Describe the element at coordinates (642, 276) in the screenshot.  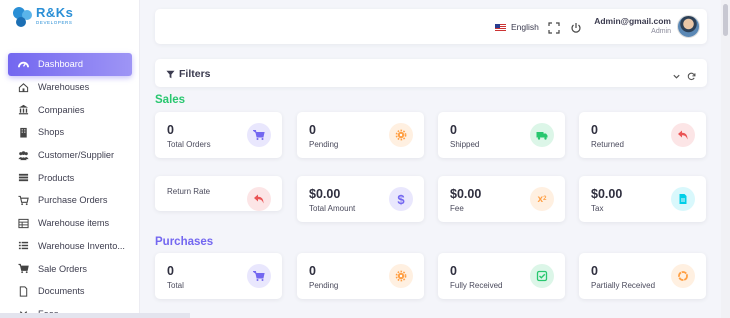
I see `stat-card-partially-received: 0 Partially Received` at that location.